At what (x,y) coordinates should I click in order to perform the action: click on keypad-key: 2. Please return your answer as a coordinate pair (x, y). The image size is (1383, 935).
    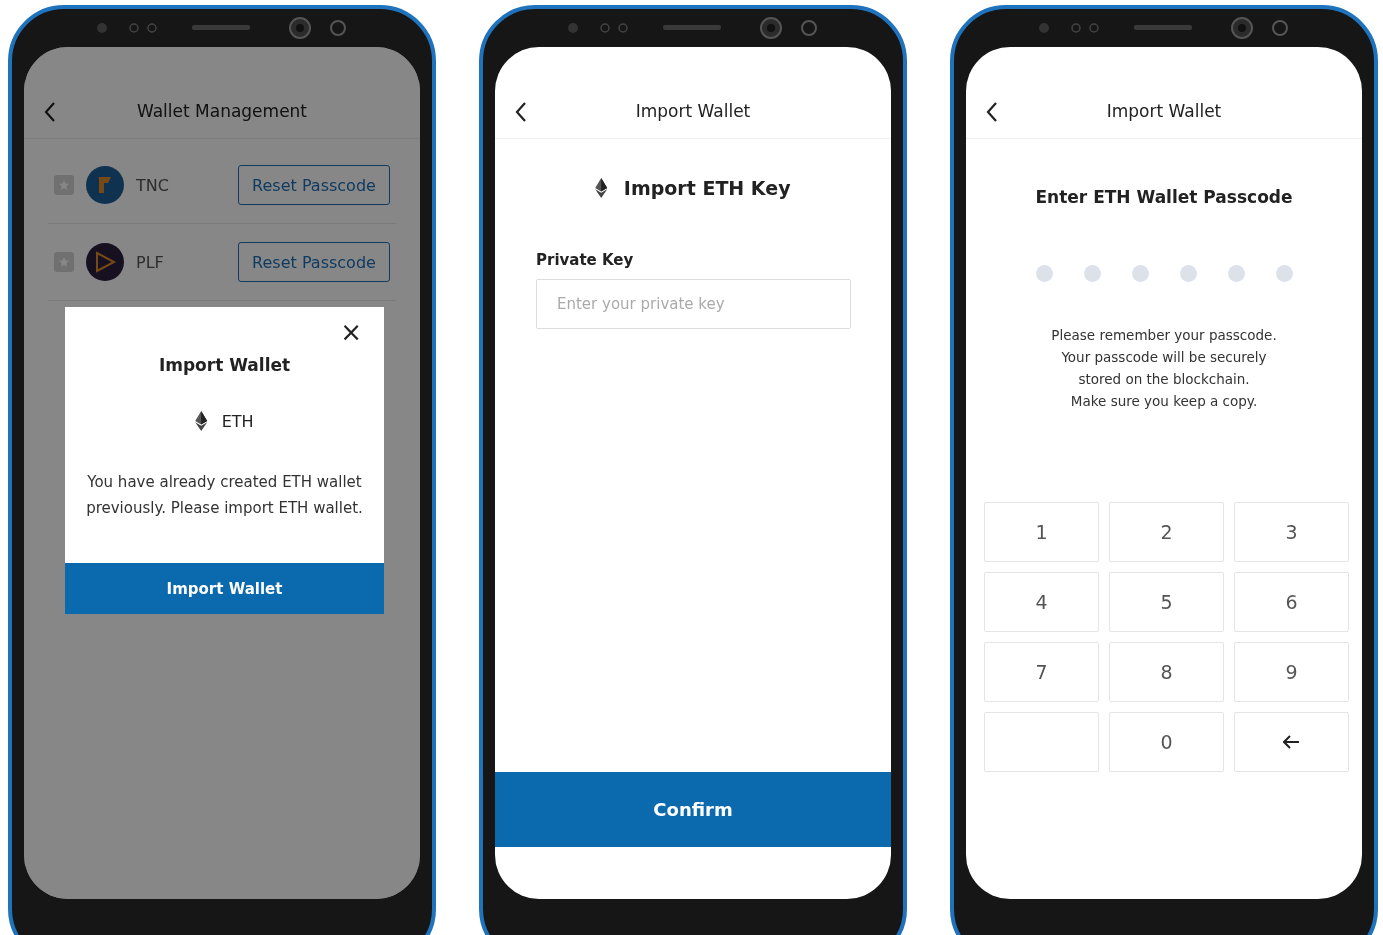
    Looking at the image, I should click on (1166, 532).